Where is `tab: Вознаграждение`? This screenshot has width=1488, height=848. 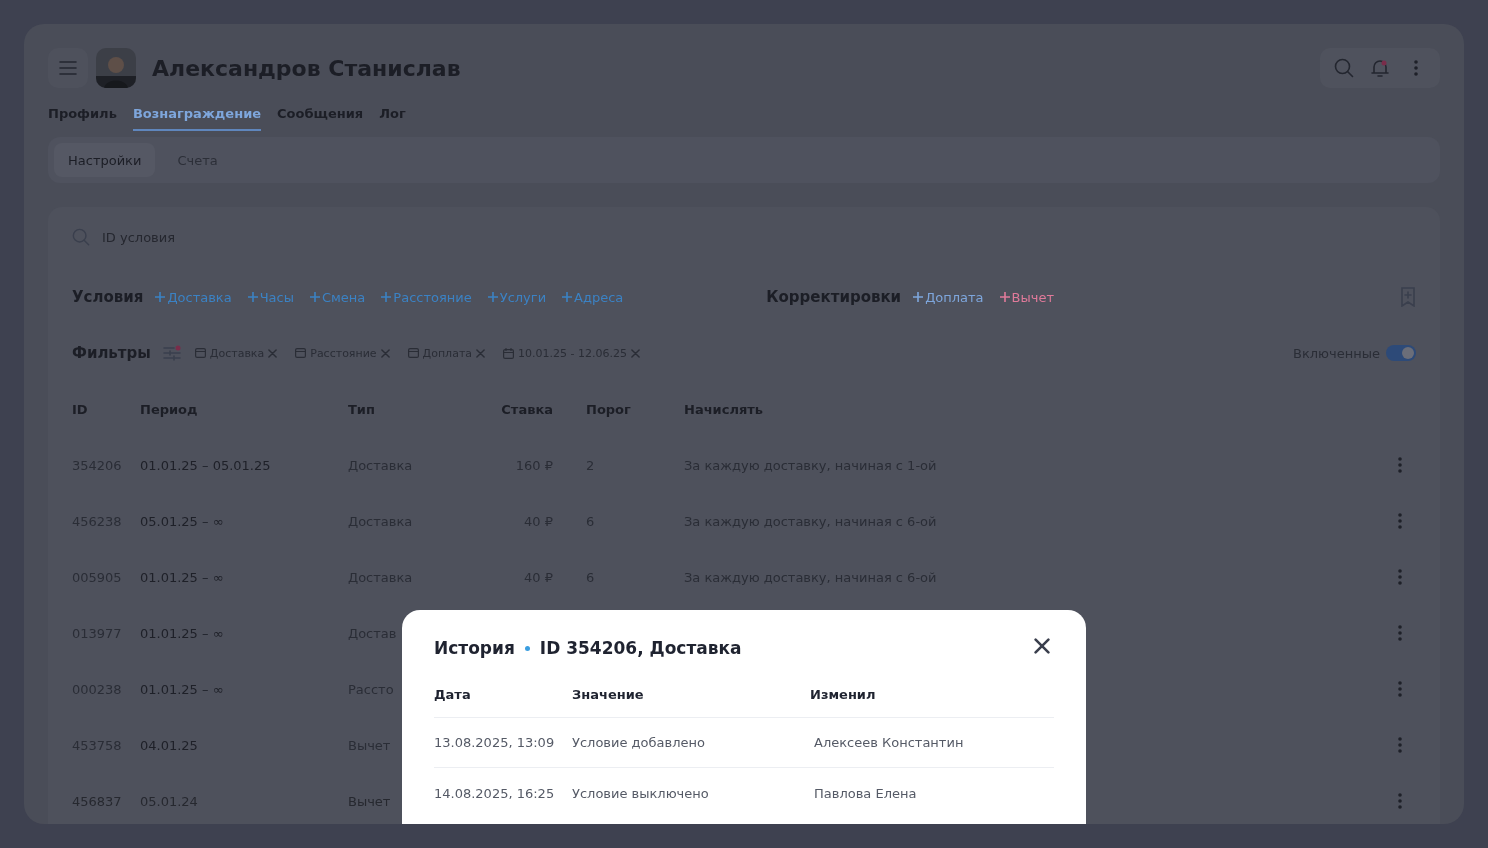
tab: Вознаграждение is located at coordinates (197, 118).